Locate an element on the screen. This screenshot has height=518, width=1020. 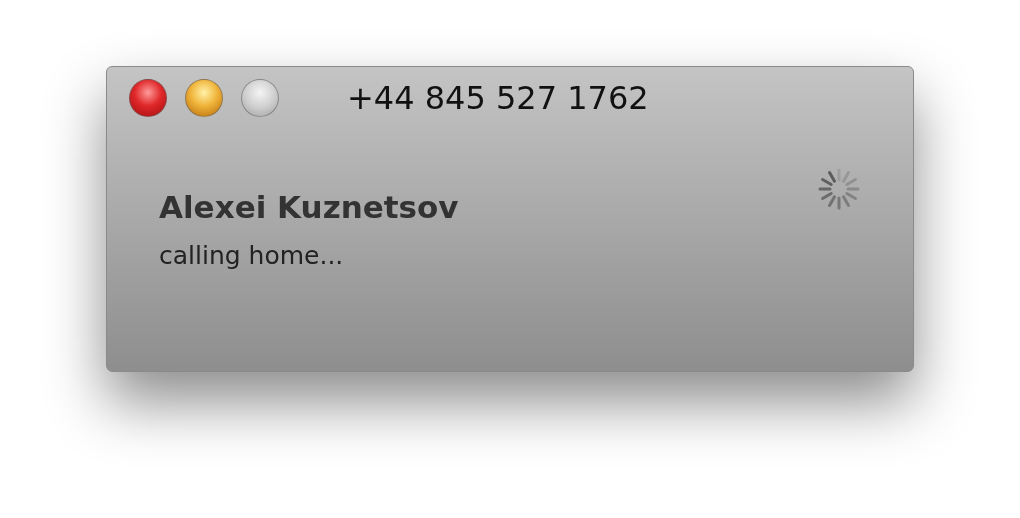
minimize-button is located at coordinates (204, 98).